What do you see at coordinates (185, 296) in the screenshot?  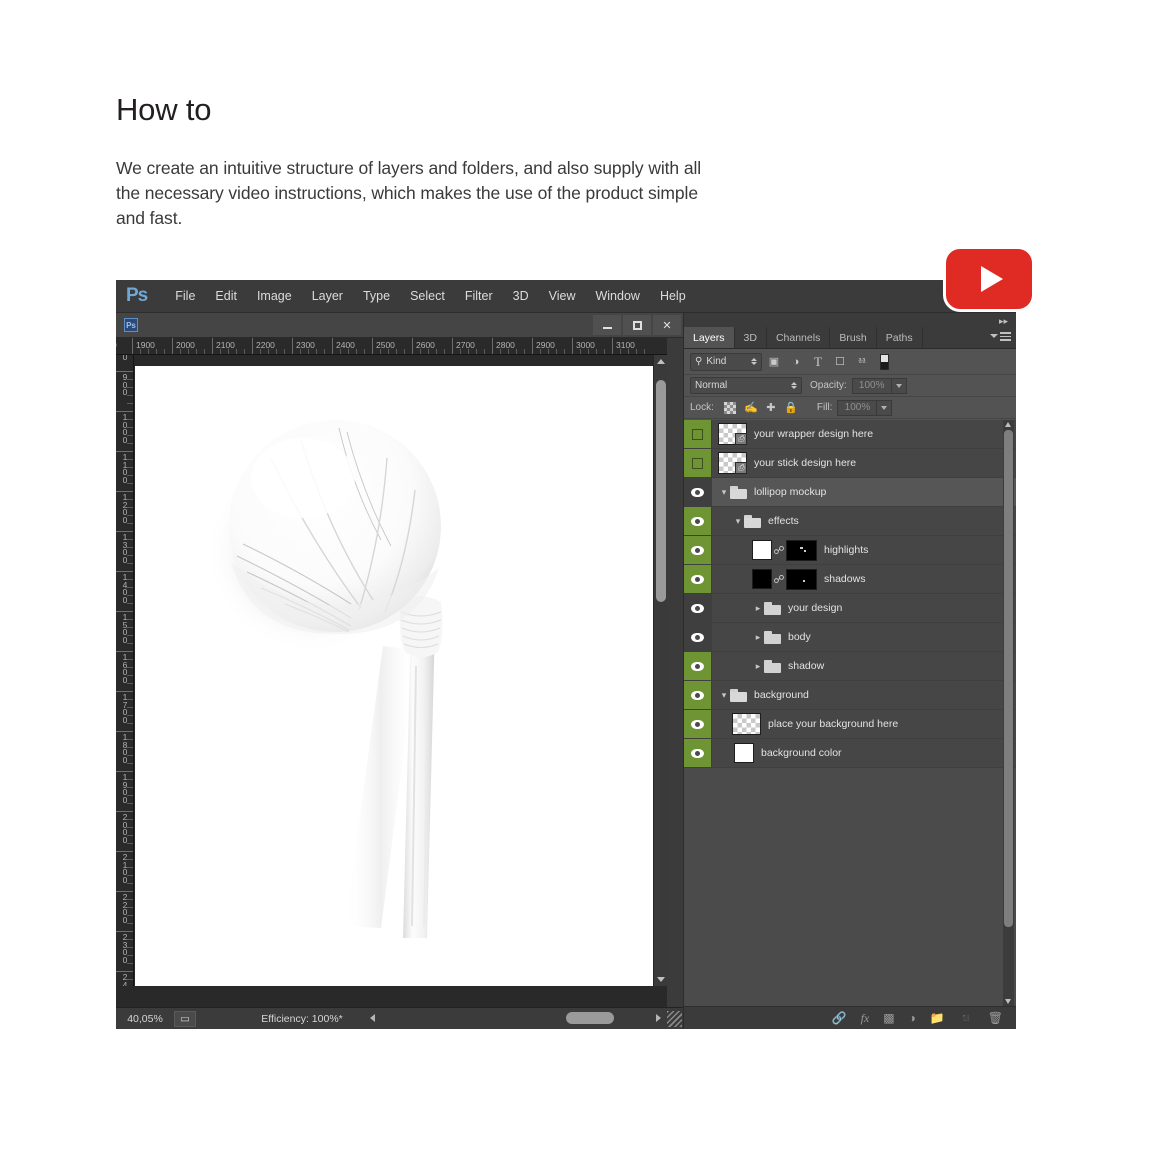 I see `menu-item-file: File` at bounding box center [185, 296].